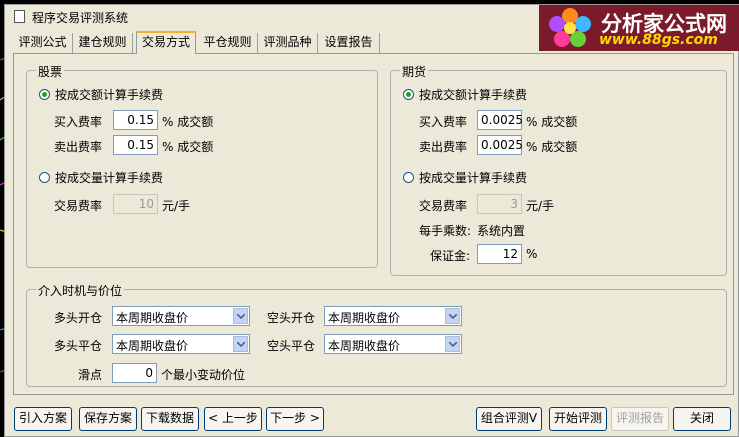 The image size is (739, 437). What do you see at coordinates (570, 27) in the screenshot?
I see `flower-logo-icon` at bounding box center [570, 27].